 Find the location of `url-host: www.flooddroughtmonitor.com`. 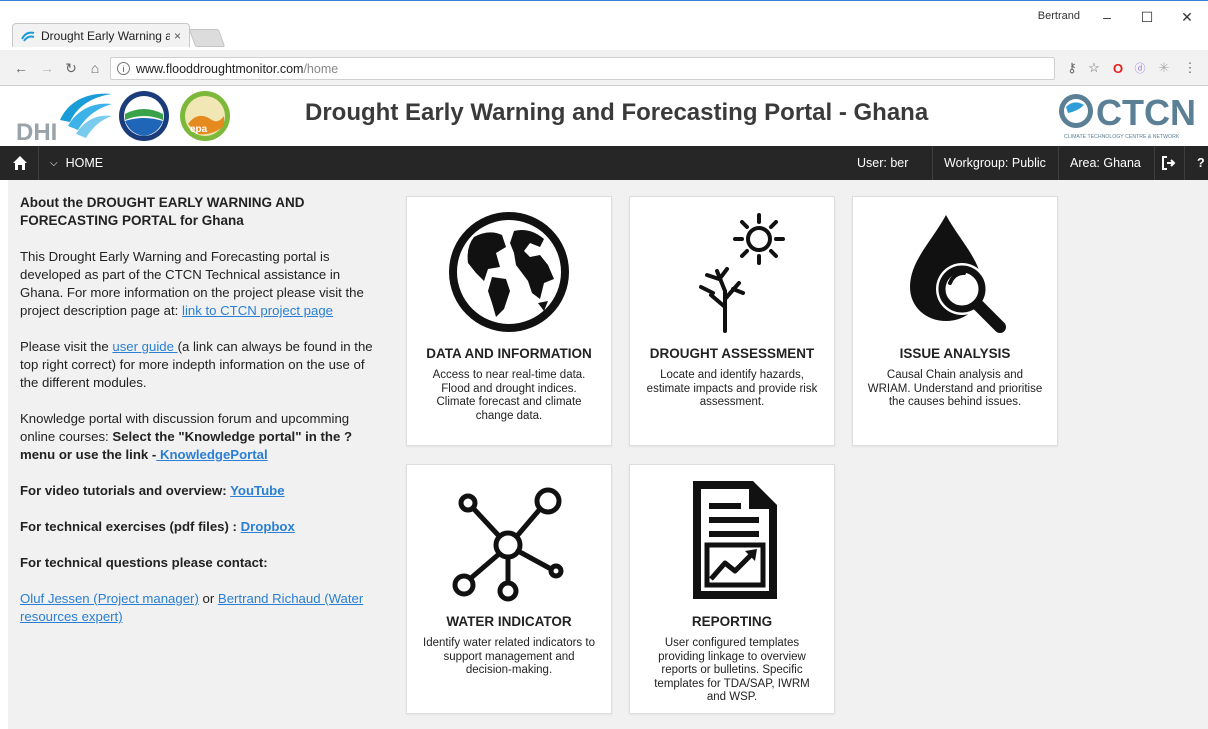

url-host: www.flooddroughtmonitor.com is located at coordinates (220, 68).